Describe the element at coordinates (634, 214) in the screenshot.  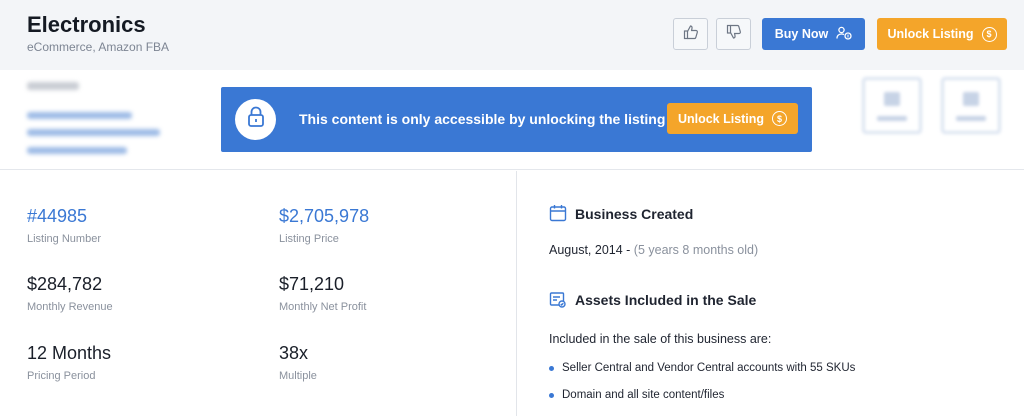
I see `business-created-title: Business Created` at that location.